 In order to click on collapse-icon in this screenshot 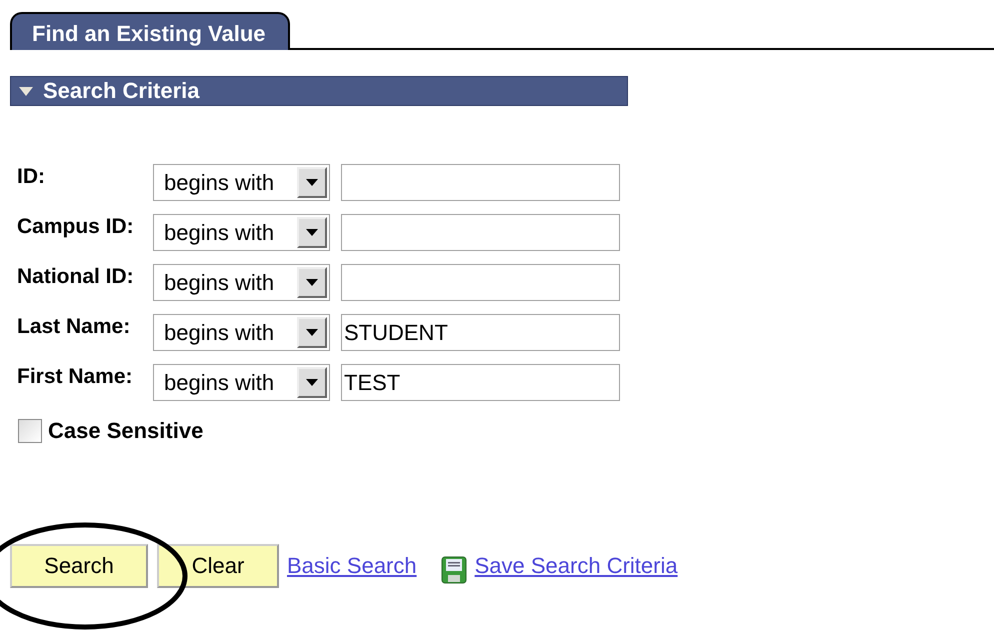, I will do `click(26, 91)`.